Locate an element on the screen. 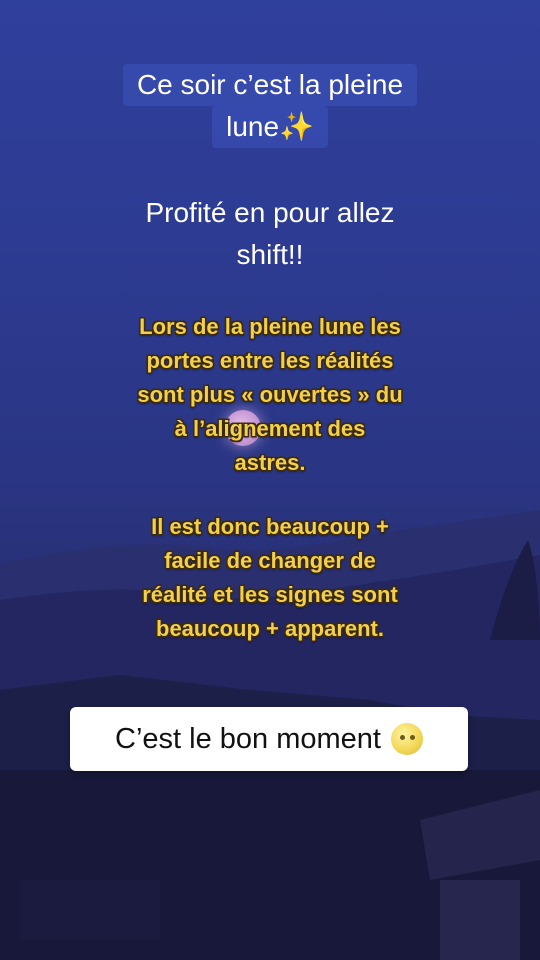  caption-line-4: shift!! is located at coordinates (270, 254).